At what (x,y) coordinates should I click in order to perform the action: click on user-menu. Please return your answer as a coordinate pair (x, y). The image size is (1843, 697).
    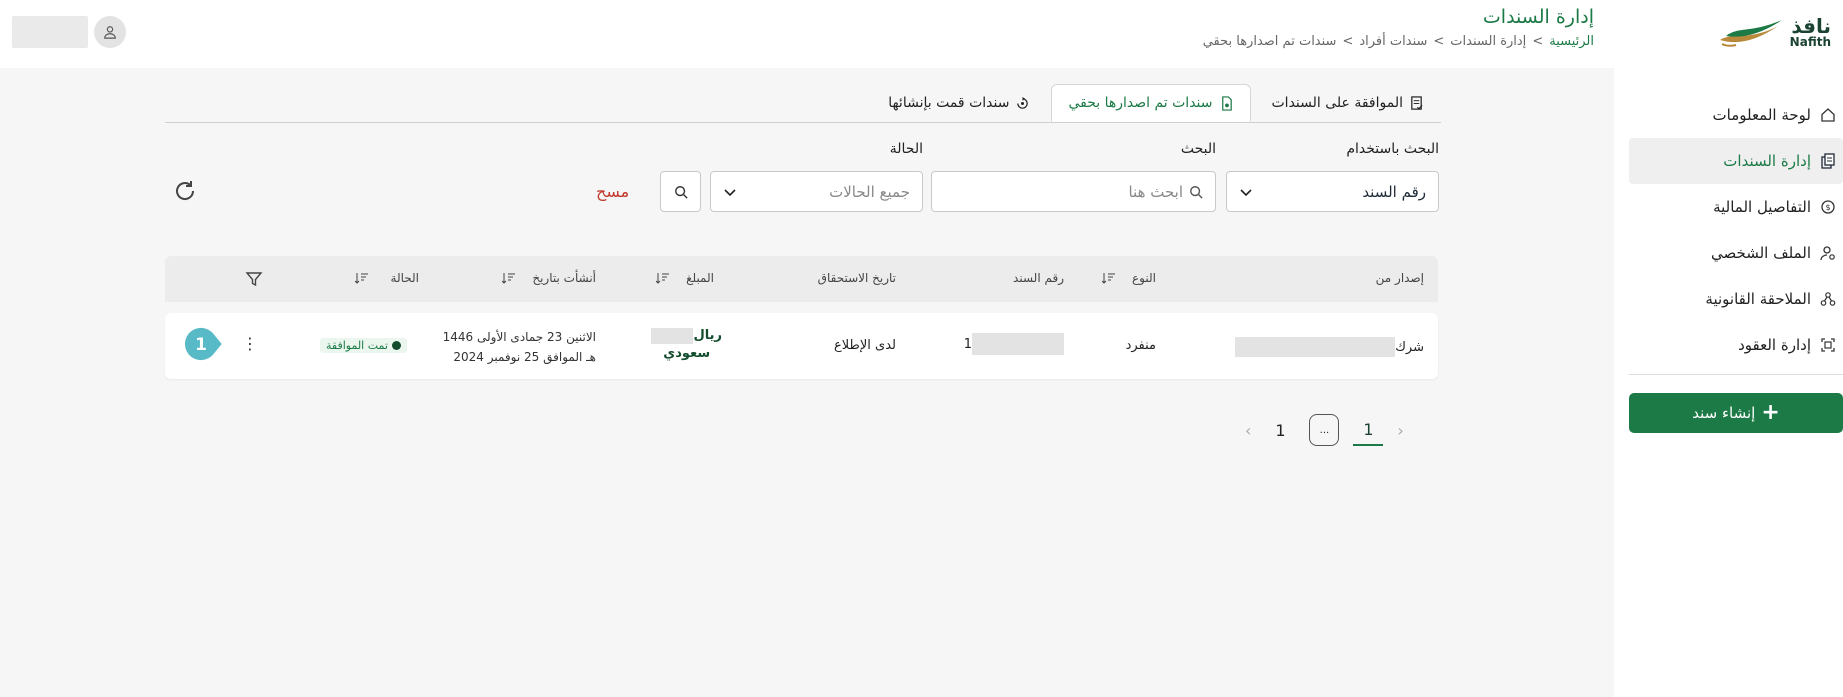
    Looking at the image, I should click on (69, 32).